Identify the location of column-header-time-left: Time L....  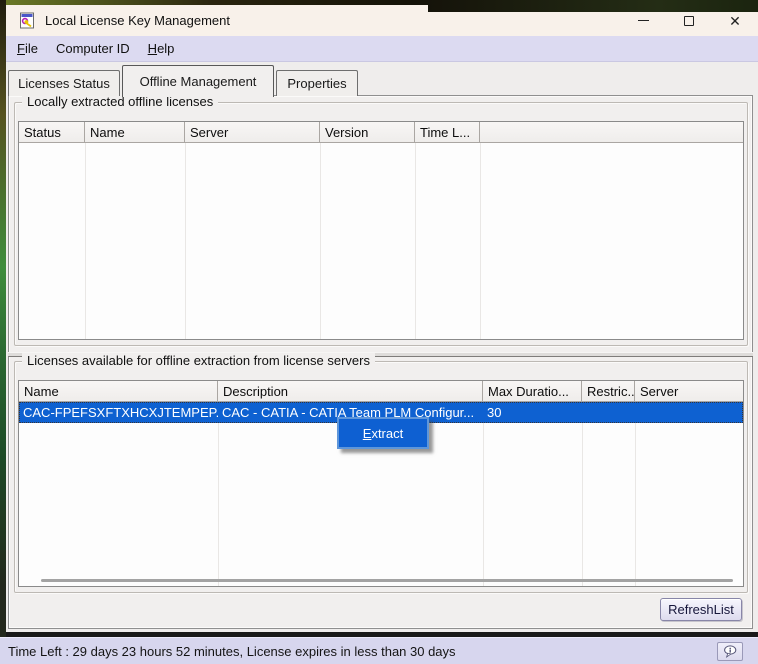
(447, 132).